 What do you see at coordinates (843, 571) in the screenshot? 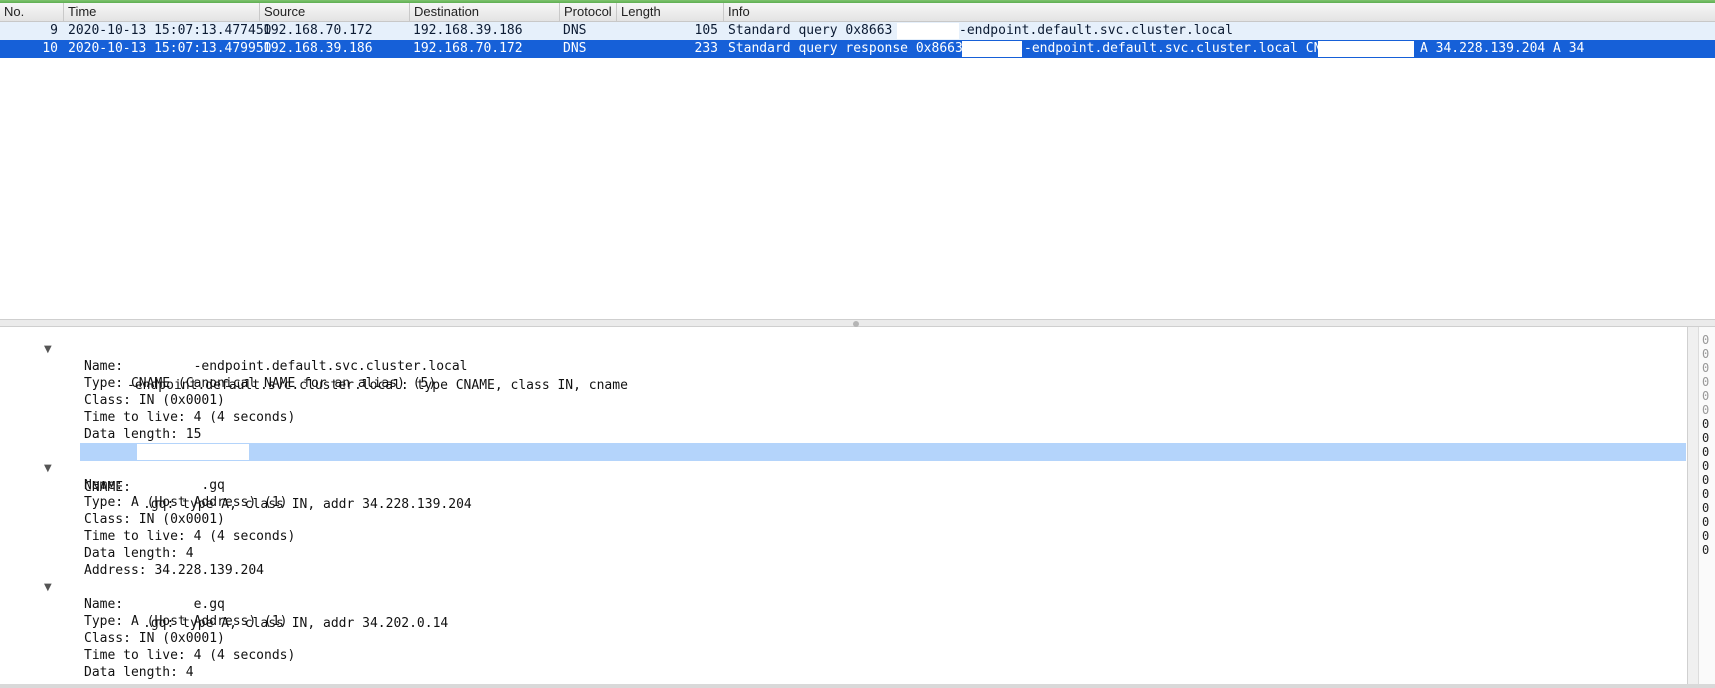
I see `field-row: Address: 34.228.139.204` at bounding box center [843, 571].